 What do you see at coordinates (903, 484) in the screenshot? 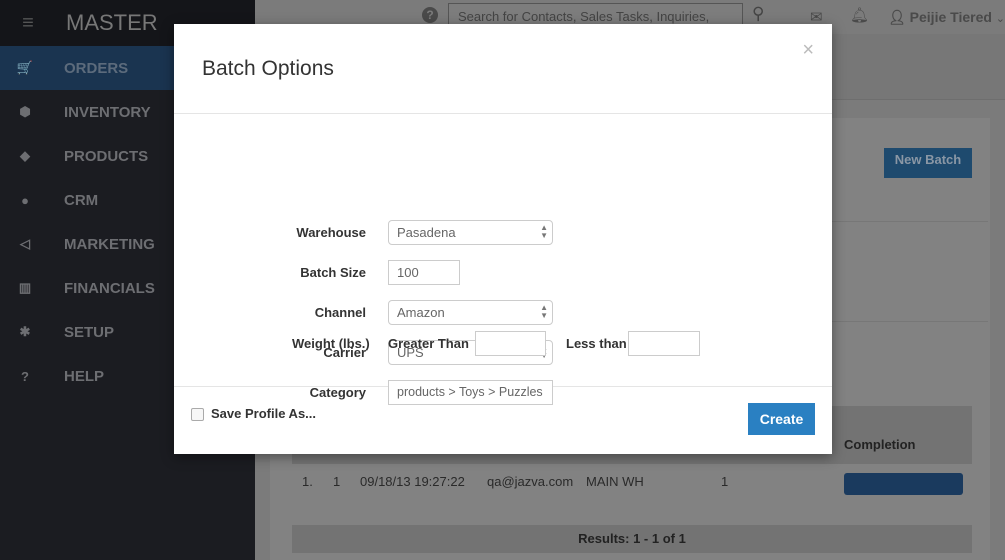
I see `completion-progress-bar` at bounding box center [903, 484].